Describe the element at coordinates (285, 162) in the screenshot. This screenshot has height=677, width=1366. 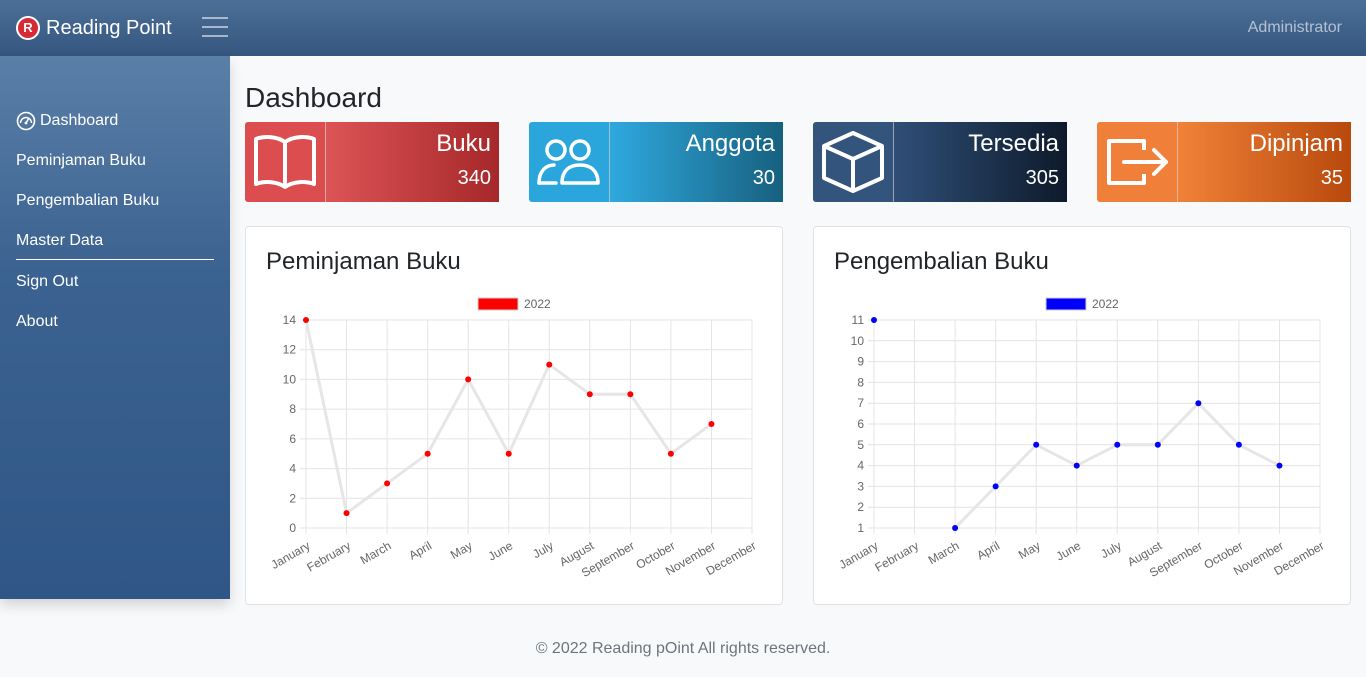
I see `book-icon` at that location.